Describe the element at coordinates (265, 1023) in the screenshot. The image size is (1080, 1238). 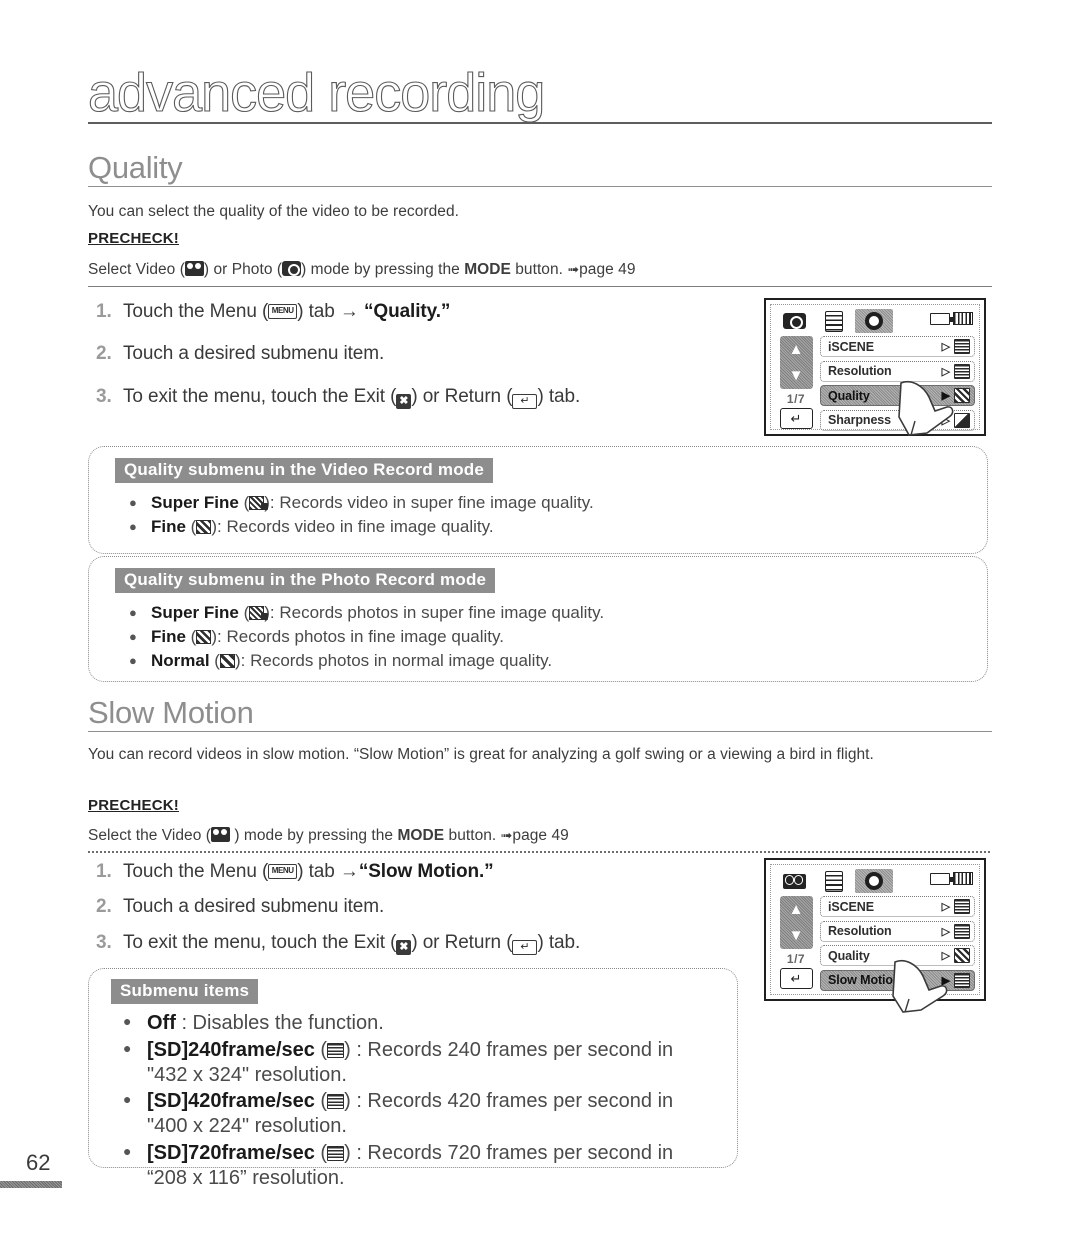
I see `item-text: Off : Disables the function.` at that location.